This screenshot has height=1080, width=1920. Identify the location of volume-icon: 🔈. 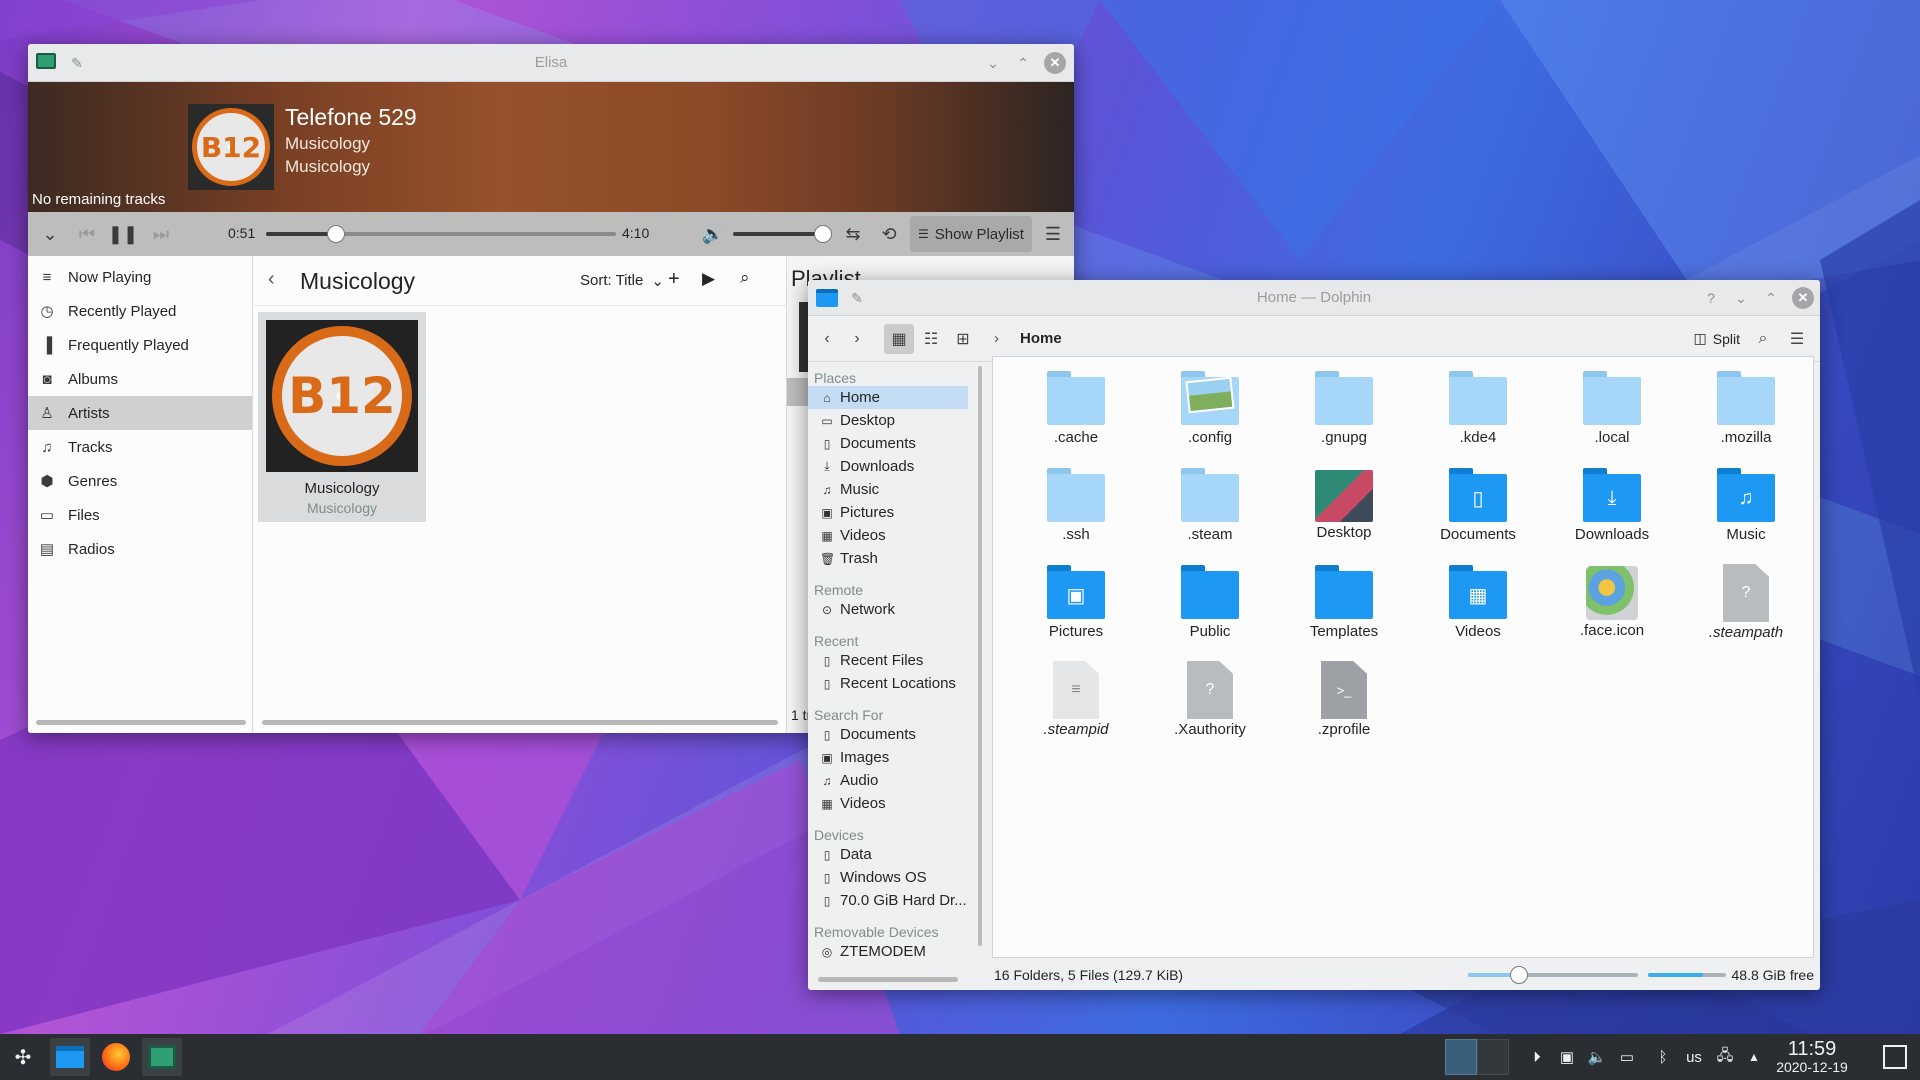
(1597, 1057).